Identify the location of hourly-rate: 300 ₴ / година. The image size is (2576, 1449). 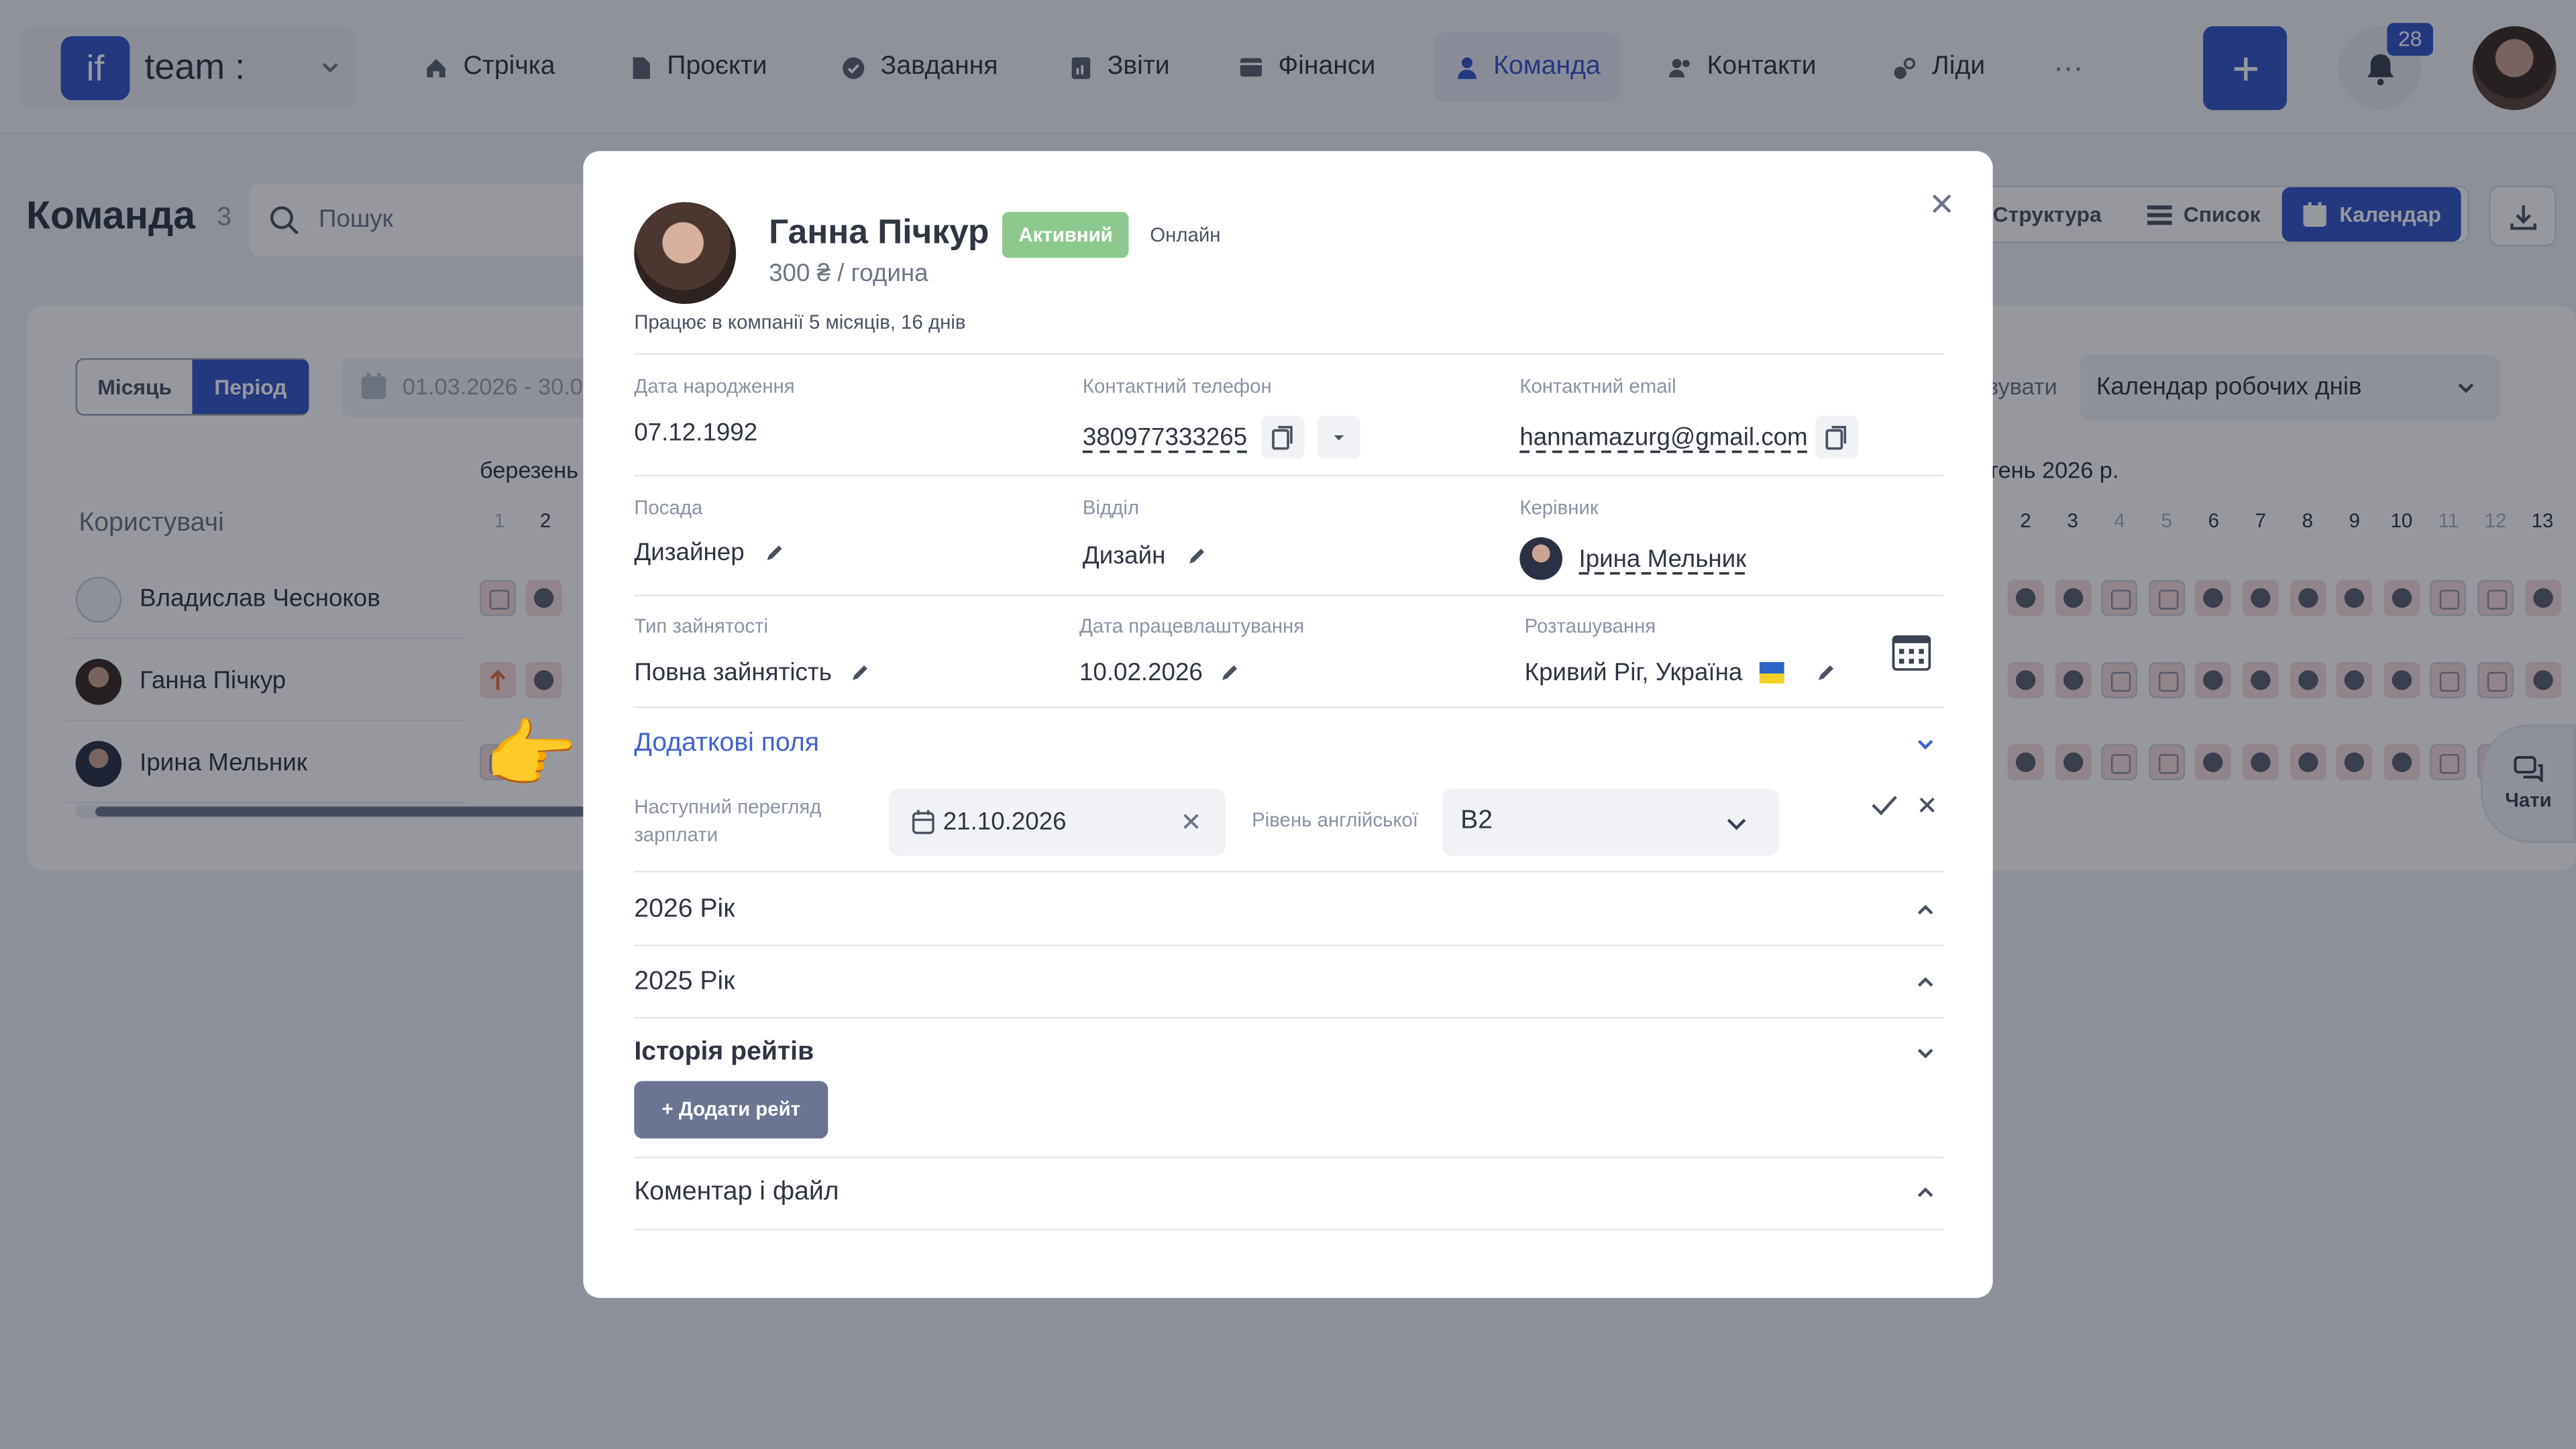
(848, 273).